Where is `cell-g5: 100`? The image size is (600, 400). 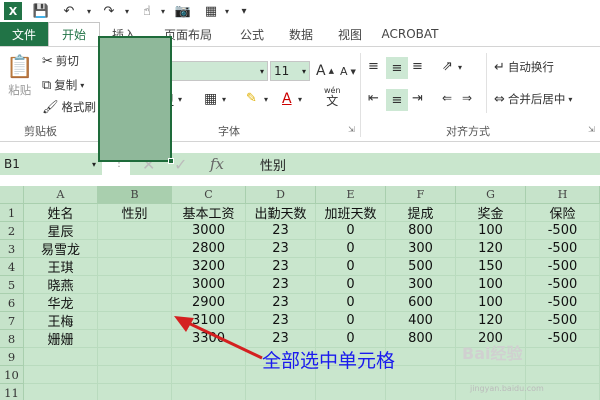 cell-g5: 100 is located at coordinates (491, 285).